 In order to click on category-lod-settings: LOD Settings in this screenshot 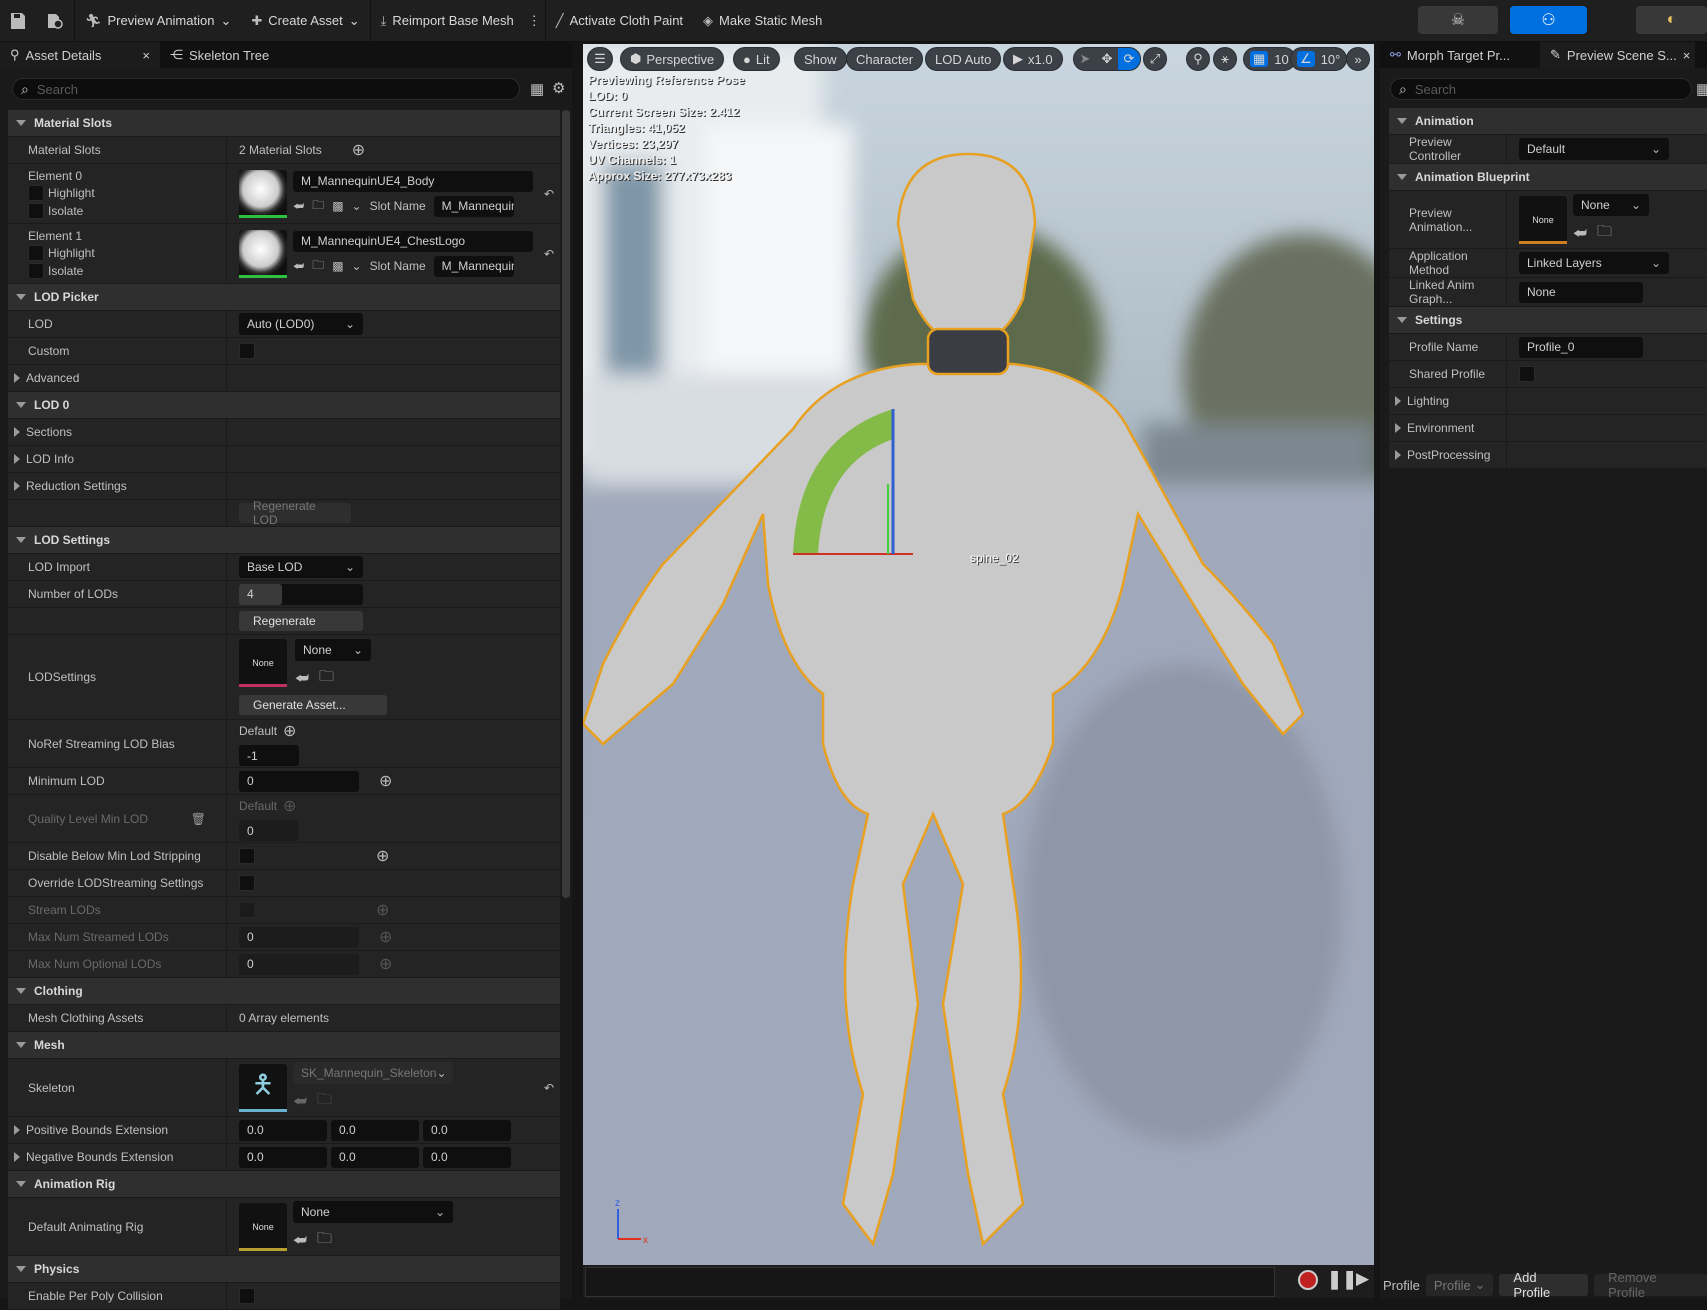, I will do `click(284, 540)`.